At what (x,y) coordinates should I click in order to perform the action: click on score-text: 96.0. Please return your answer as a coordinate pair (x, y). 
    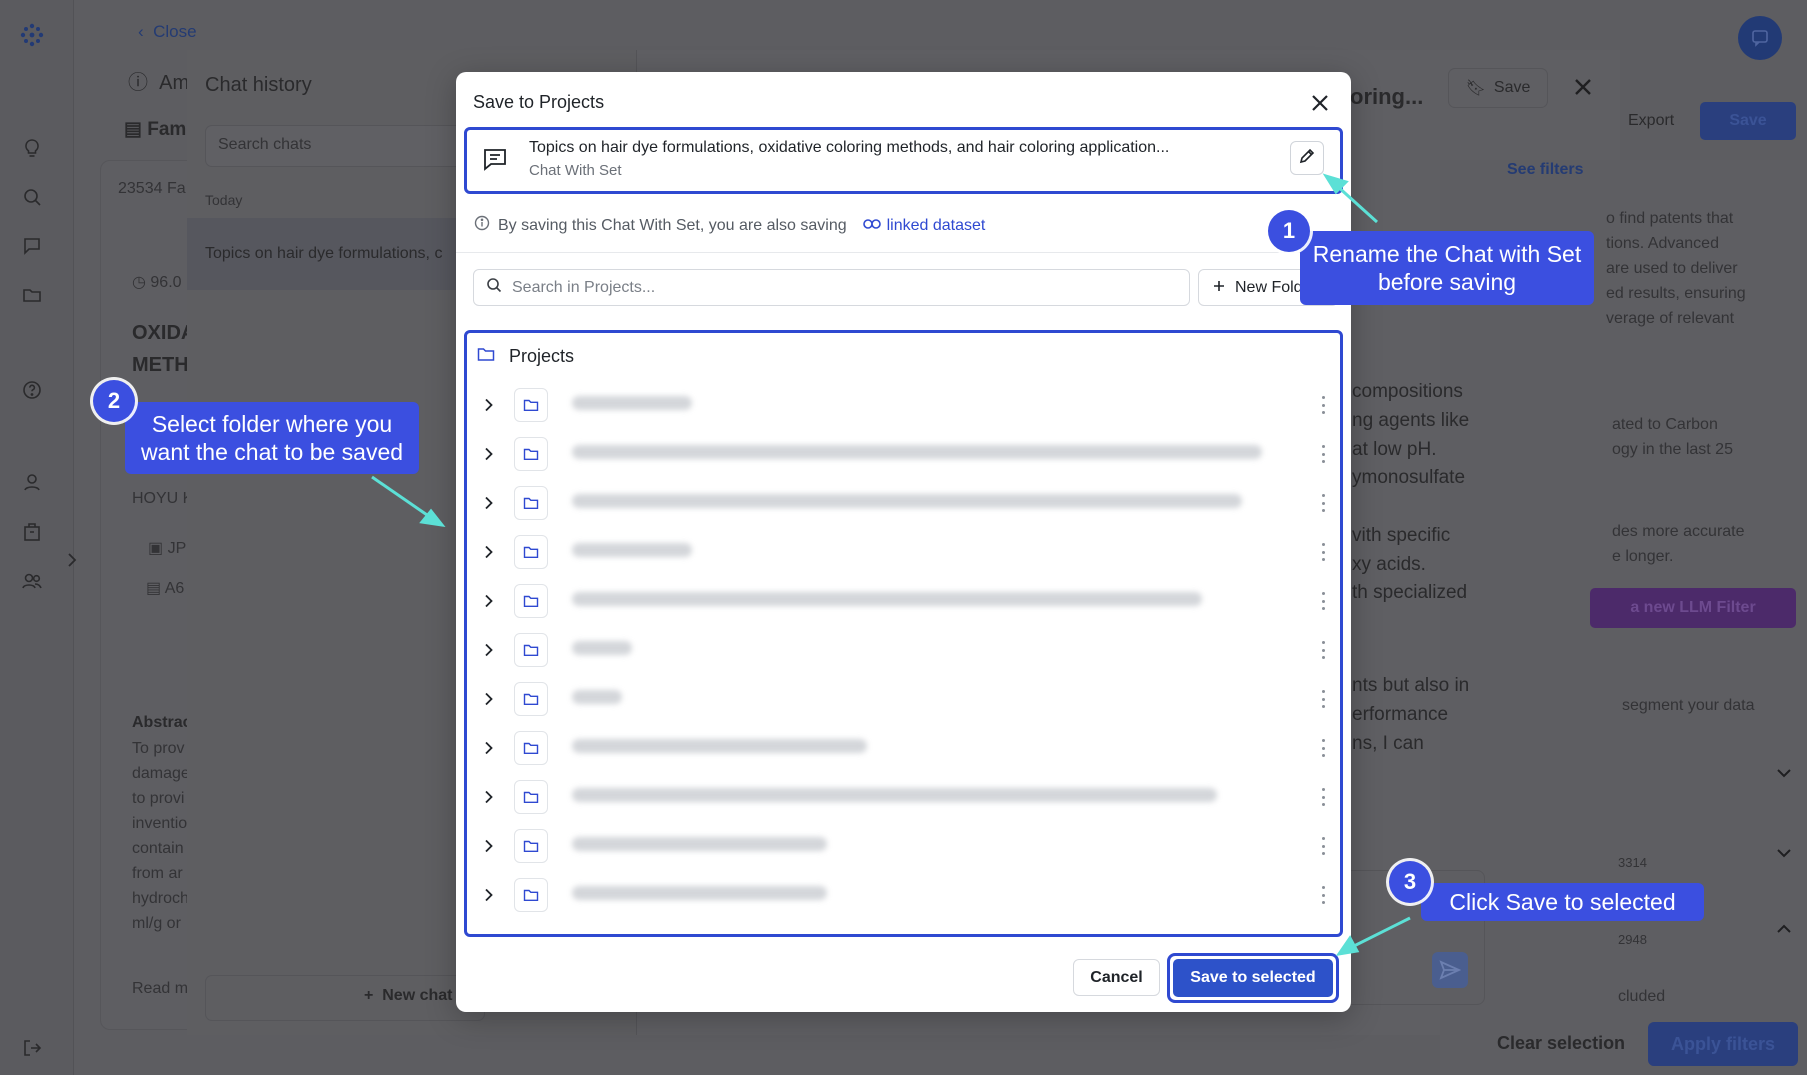
    Looking at the image, I should click on (166, 282).